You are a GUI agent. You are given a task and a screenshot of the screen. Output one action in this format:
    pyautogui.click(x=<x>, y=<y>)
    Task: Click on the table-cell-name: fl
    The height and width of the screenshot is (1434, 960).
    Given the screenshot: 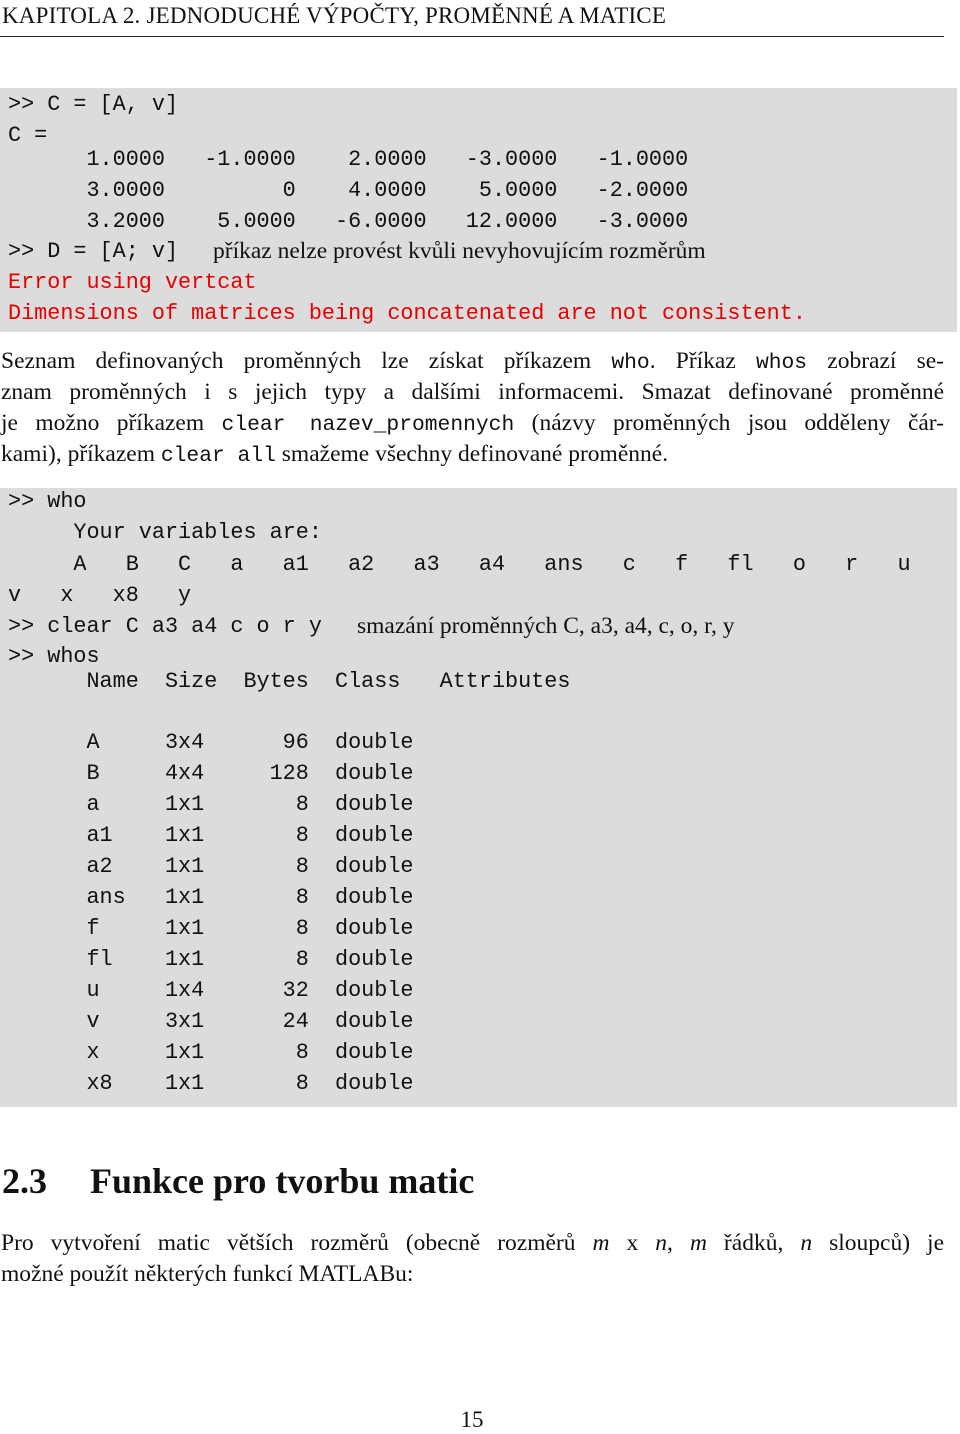 What is the action you would take?
    pyautogui.click(x=99, y=959)
    